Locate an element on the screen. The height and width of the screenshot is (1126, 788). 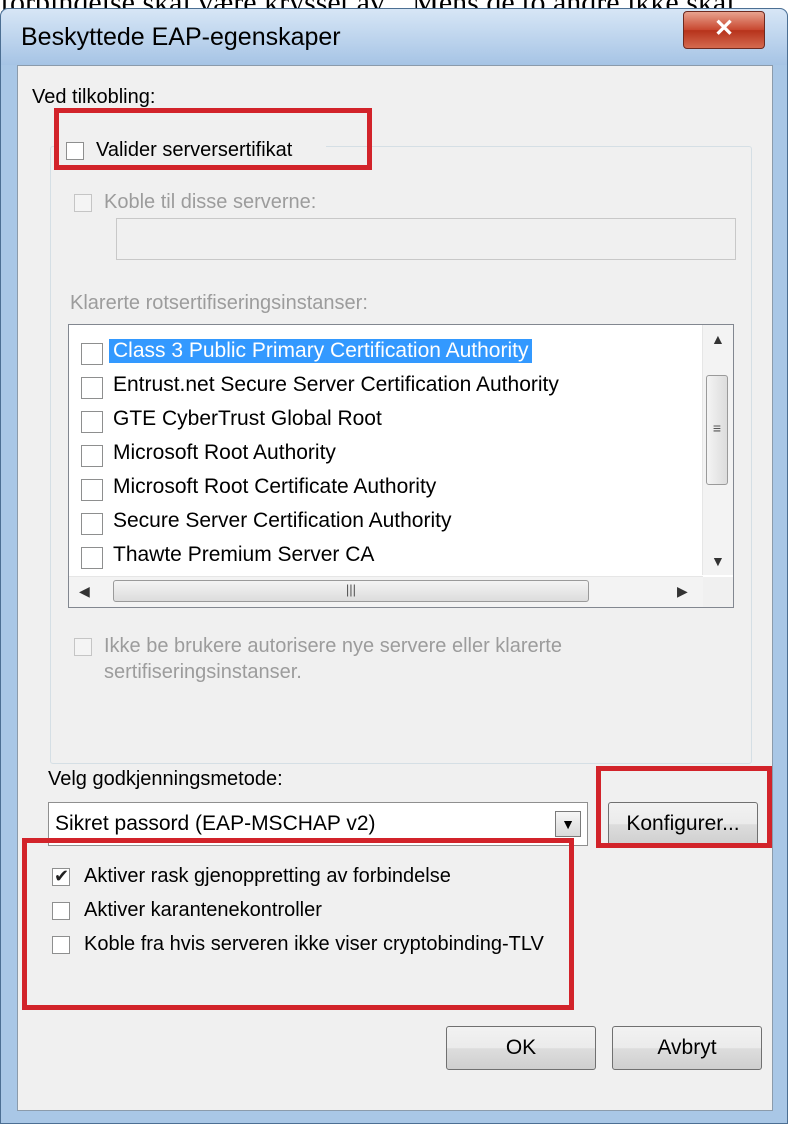
list-item: Microsoft Root Certificate Authority is located at coordinates (381, 488).